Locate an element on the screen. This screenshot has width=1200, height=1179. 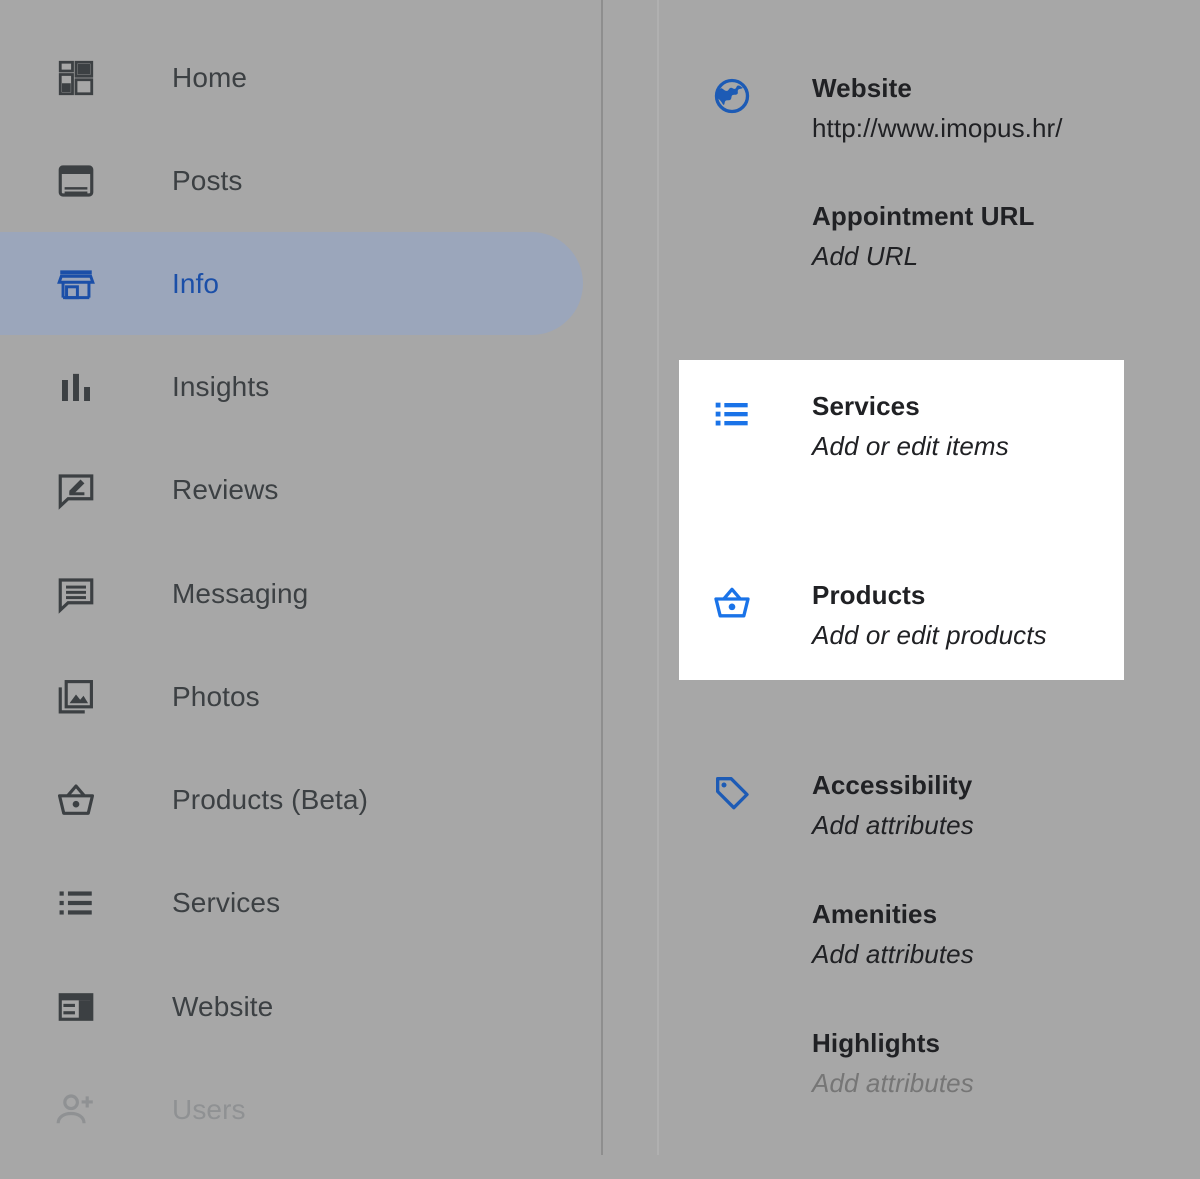
sidebar-item-website: Website is located at coordinates (300, 1006).